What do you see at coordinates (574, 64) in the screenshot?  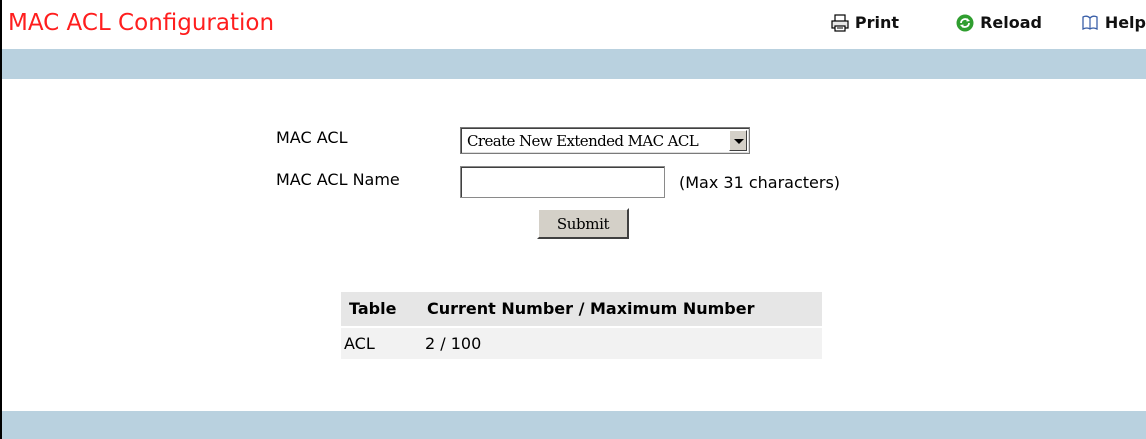 I see `header-band` at bounding box center [574, 64].